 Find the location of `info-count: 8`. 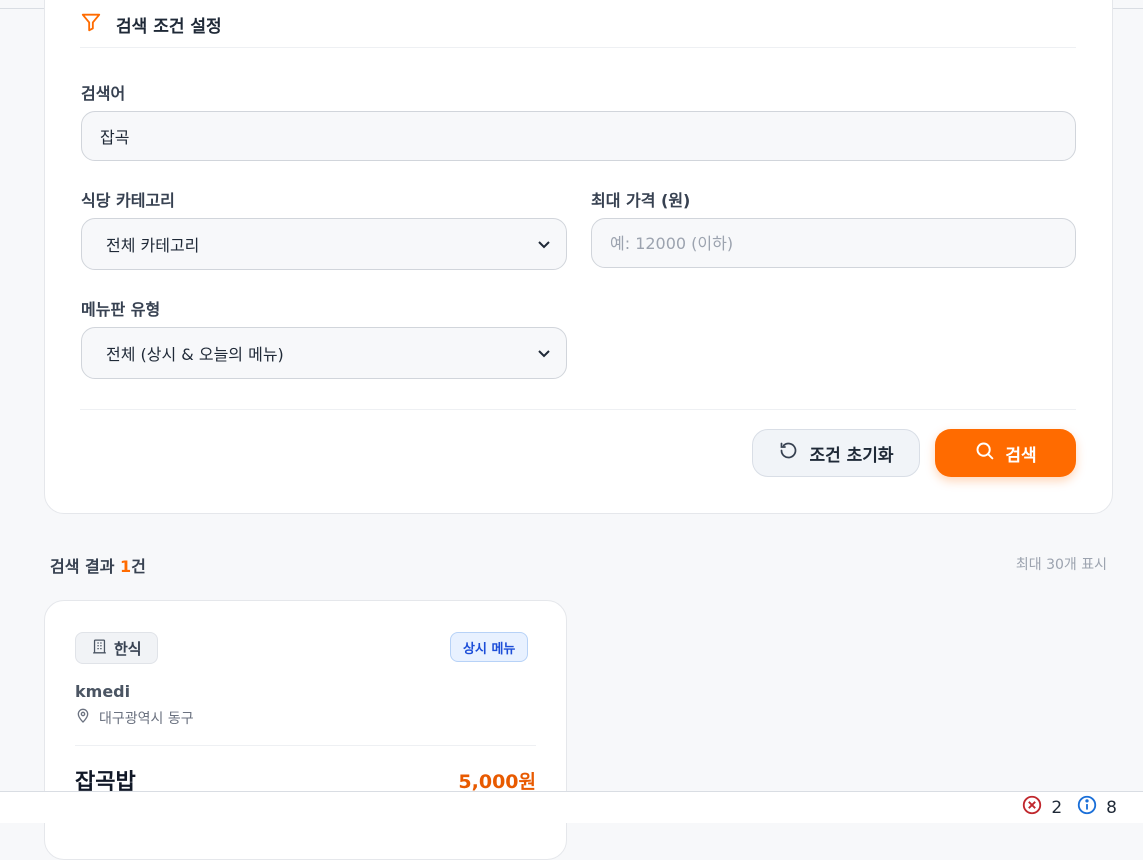

info-count: 8 is located at coordinates (1111, 807).